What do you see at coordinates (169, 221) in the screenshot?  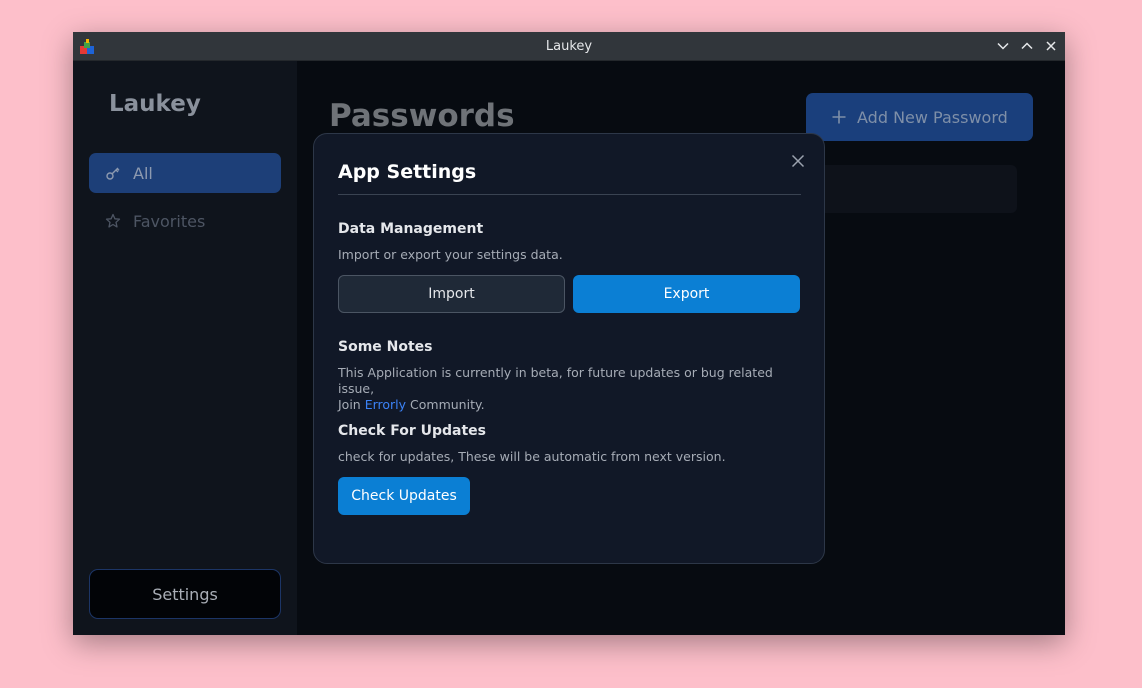 I see `sidebar-item-label: Favorites` at bounding box center [169, 221].